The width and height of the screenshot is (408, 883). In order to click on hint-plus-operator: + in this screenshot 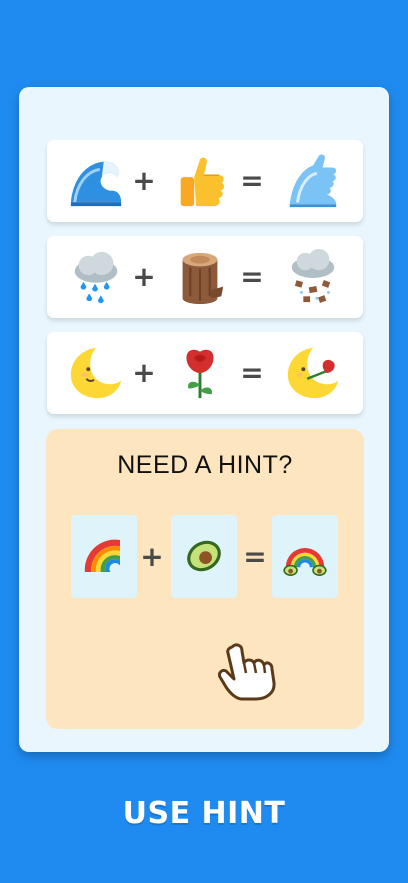, I will do `click(152, 556)`.